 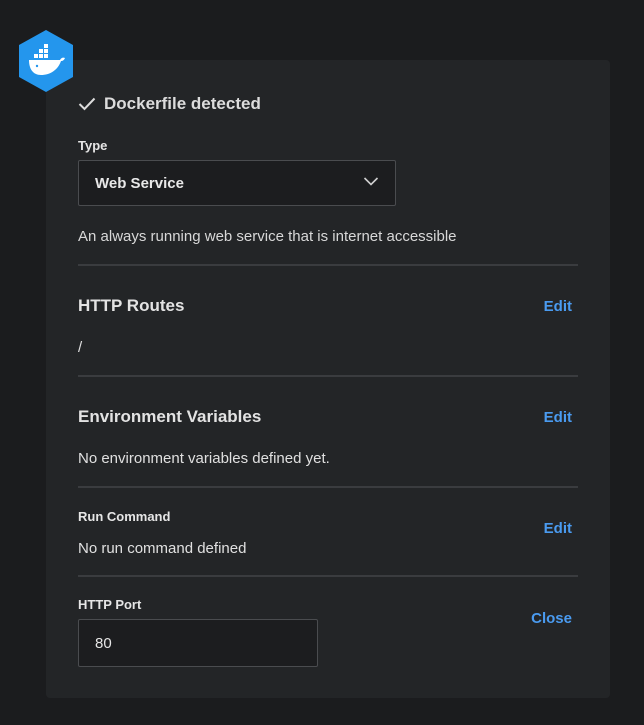 What do you see at coordinates (558, 528) in the screenshot?
I see `run-command-edit-link: Edit` at bounding box center [558, 528].